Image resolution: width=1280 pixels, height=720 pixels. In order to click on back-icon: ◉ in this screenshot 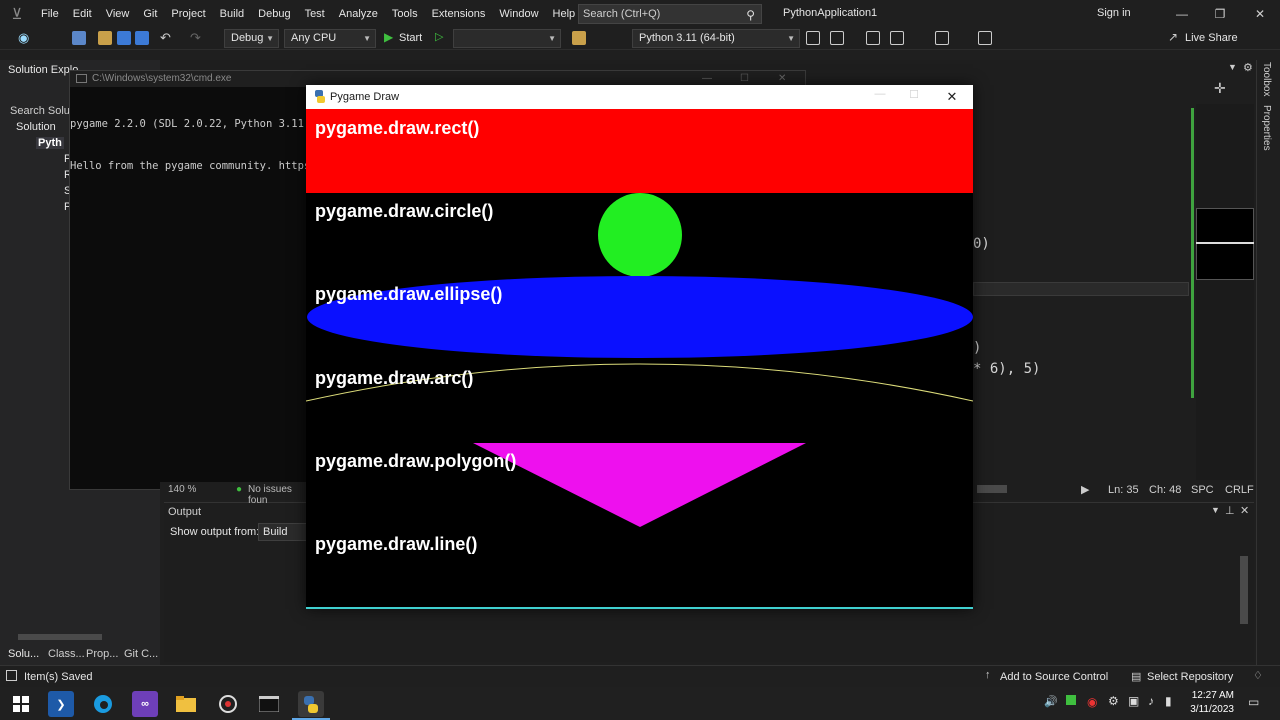, I will do `click(23, 38)`.